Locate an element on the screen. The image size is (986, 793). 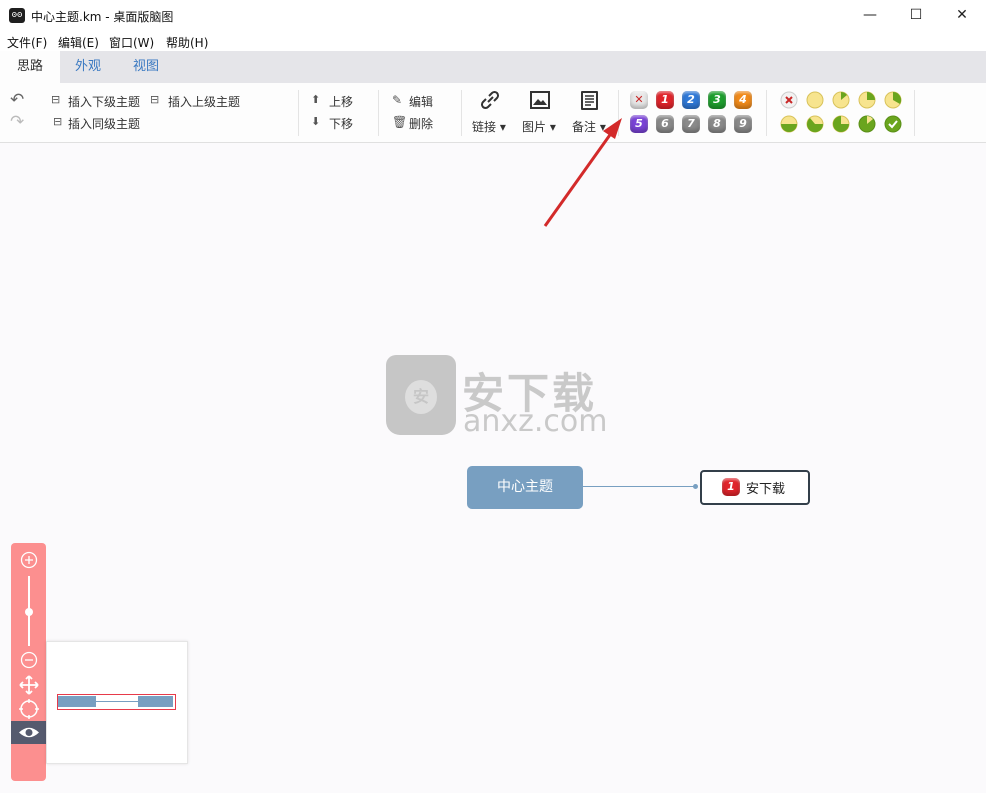
minimap-child-topic is located at coordinates (155, 701).